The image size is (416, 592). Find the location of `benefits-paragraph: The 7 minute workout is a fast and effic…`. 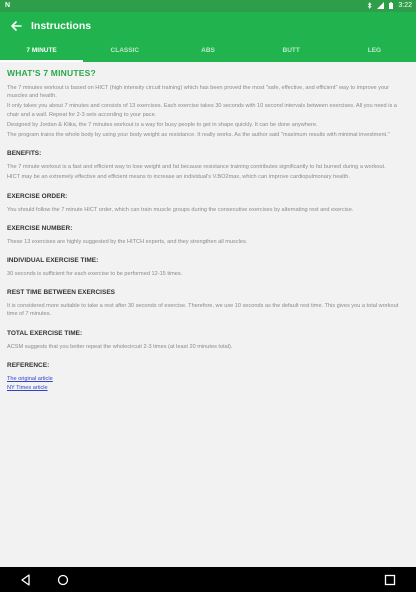

benefits-paragraph: The 7 minute workout is a fast and effic… is located at coordinates (196, 167).